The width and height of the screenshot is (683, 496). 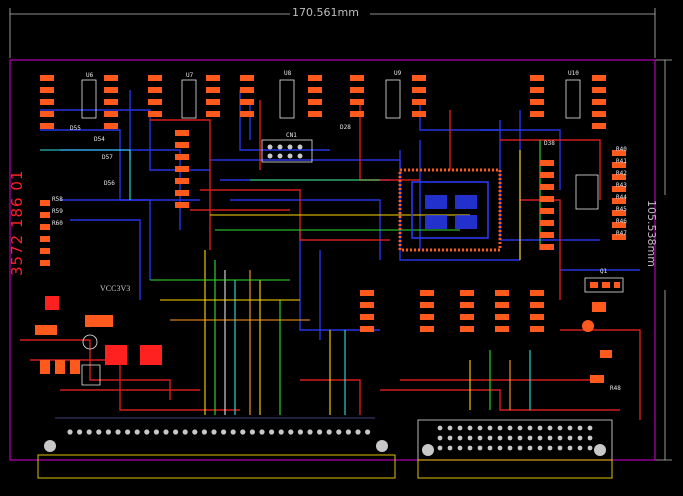 I want to click on edge-connector-left, so click(x=216, y=448).